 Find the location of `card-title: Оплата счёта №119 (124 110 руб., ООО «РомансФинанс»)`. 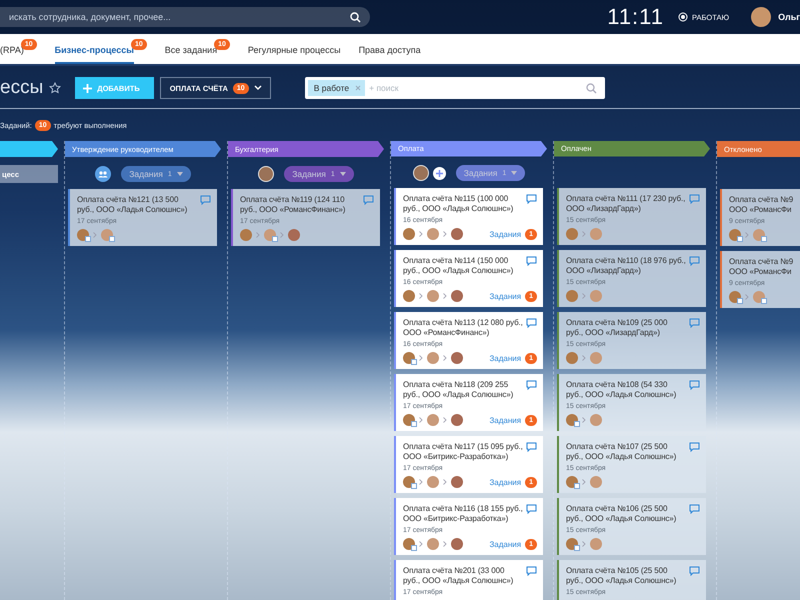

card-title: Оплата счёта №119 (124 110 руб., ООО «РомансФинанс») is located at coordinates (300, 205).